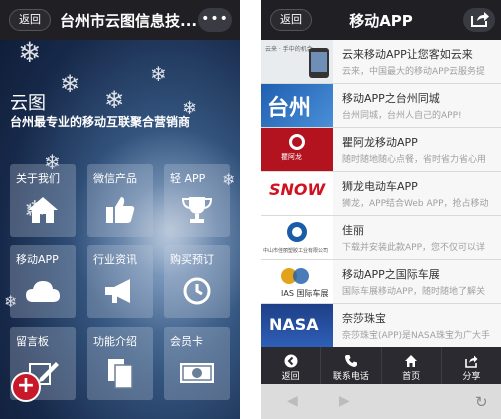 This screenshot has height=419, width=501. What do you see at coordinates (290, 377) in the screenshot?
I see `tab-label: 返回` at bounding box center [290, 377].